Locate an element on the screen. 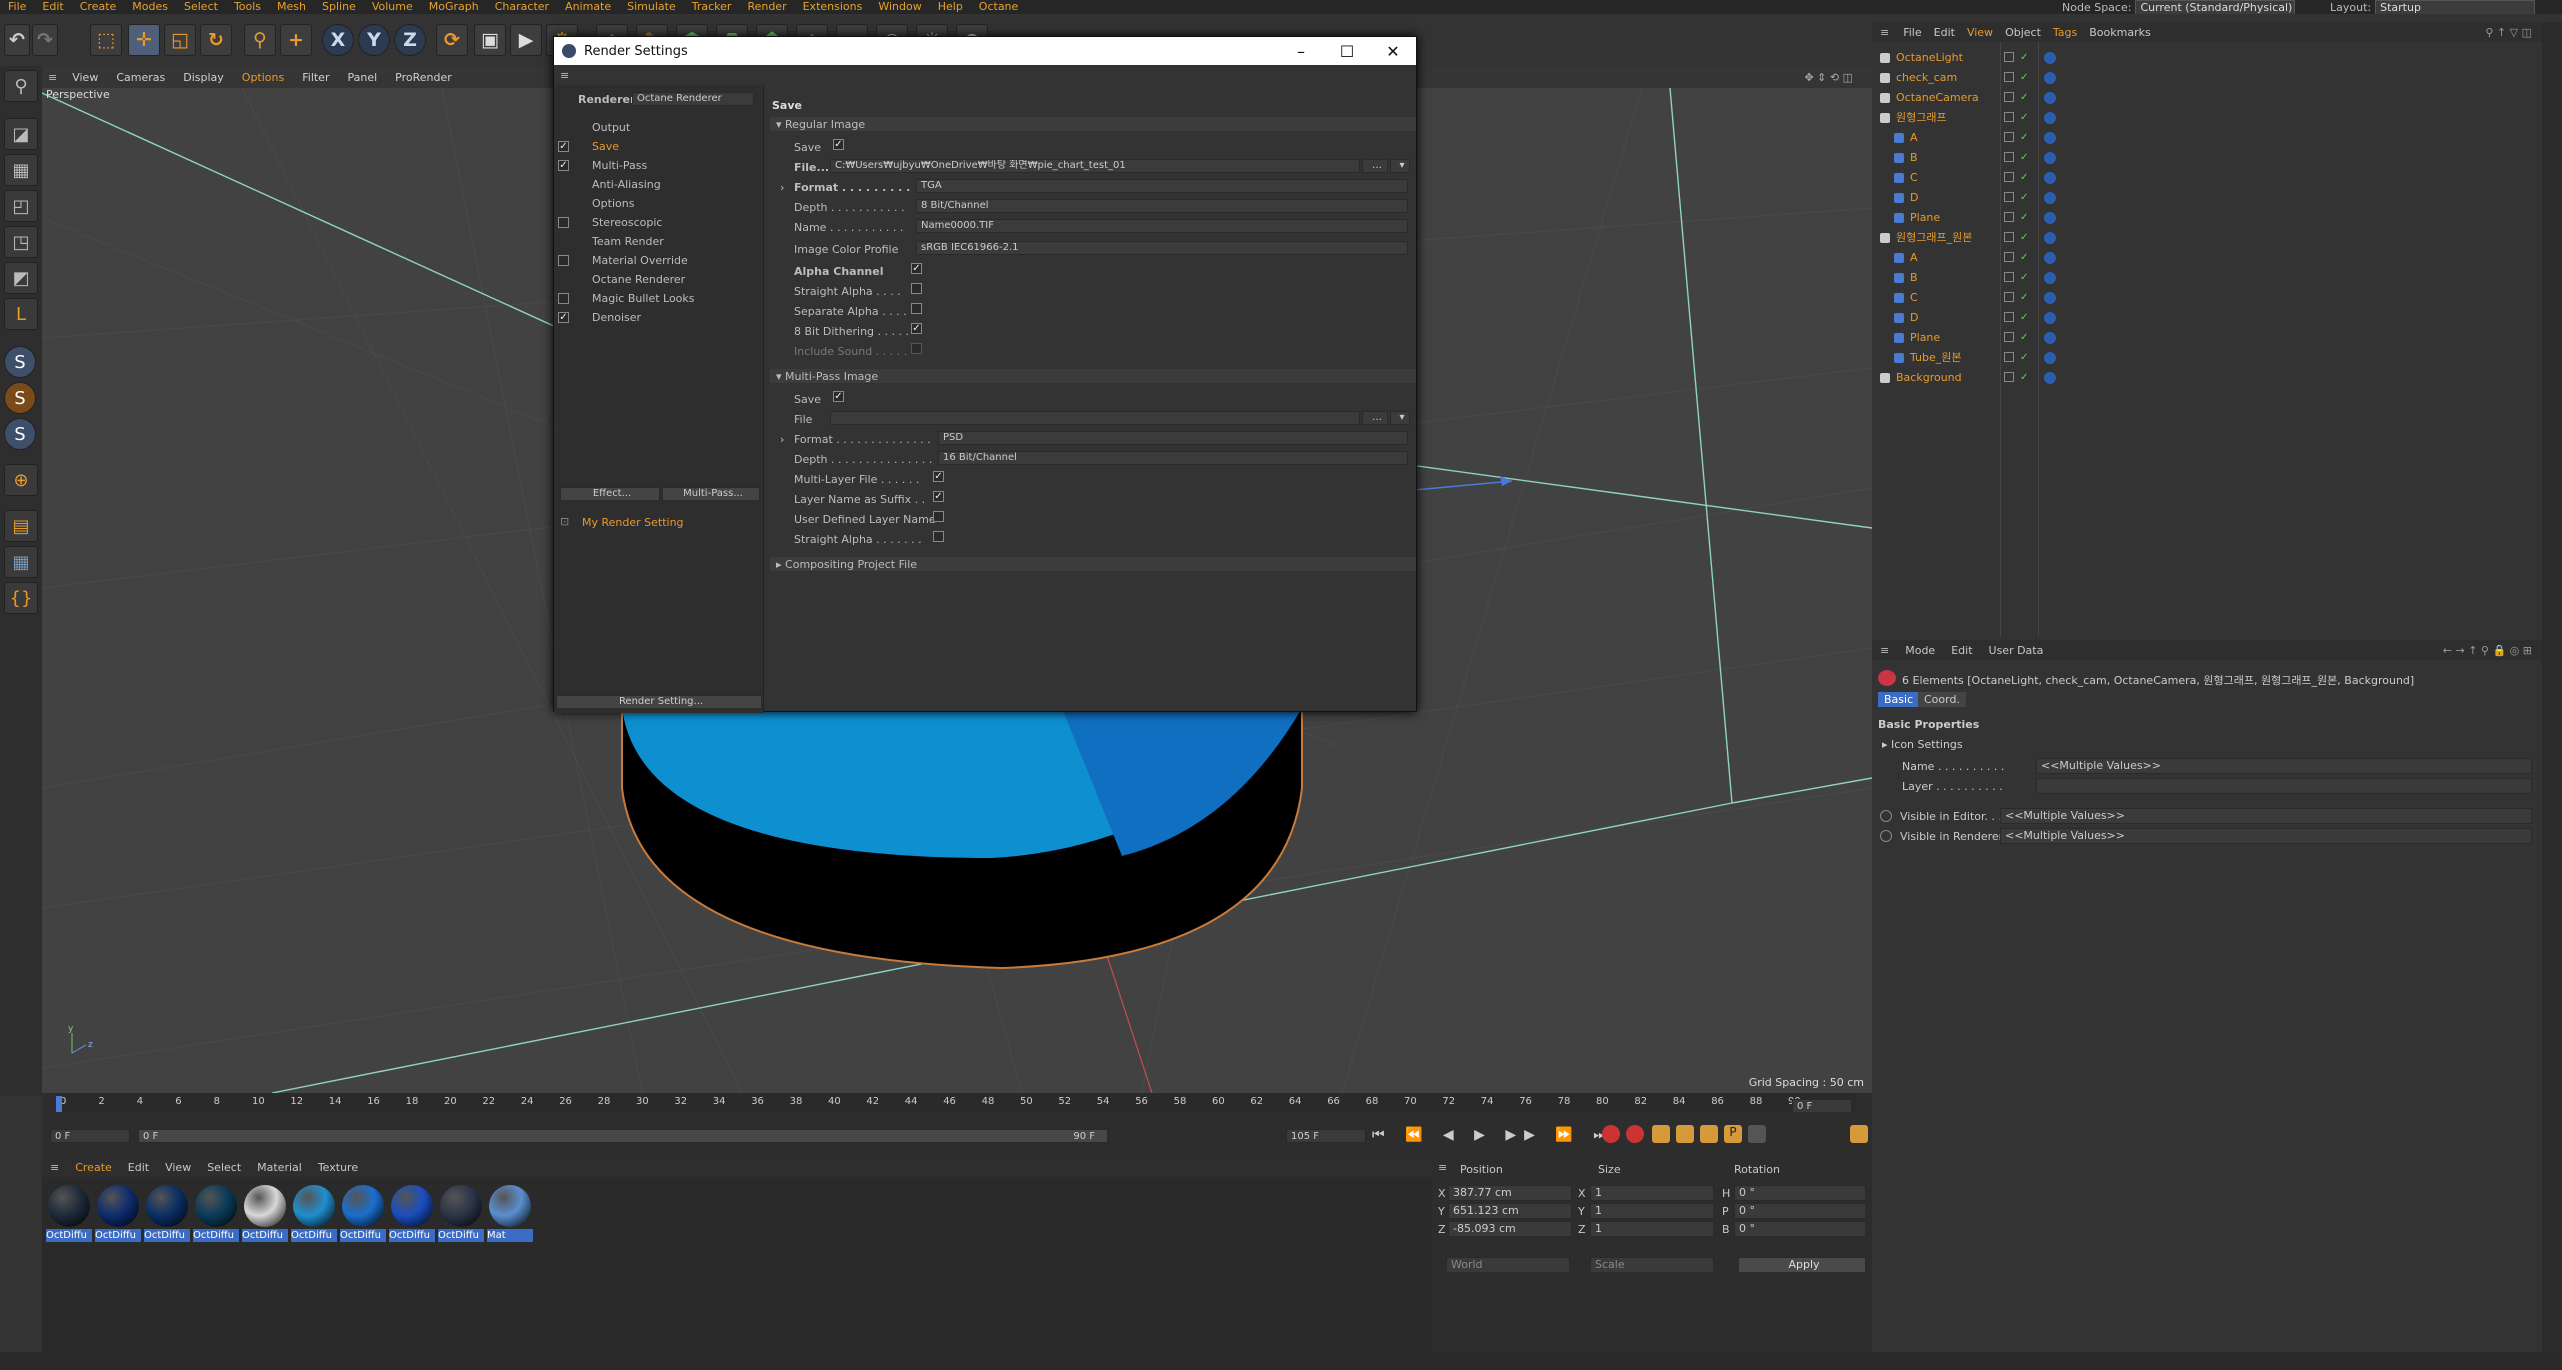 This screenshot has height=1370, width=2562. menu-tracker: Tracker is located at coordinates (712, 7).